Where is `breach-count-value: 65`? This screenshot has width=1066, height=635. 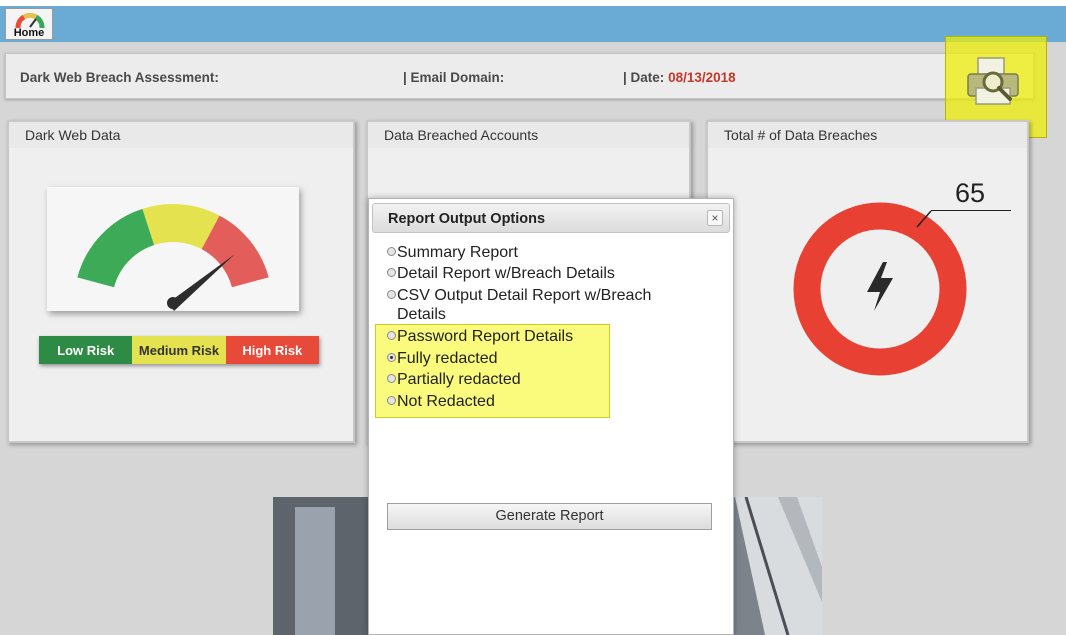 breach-count-value: 65 is located at coordinates (970, 193).